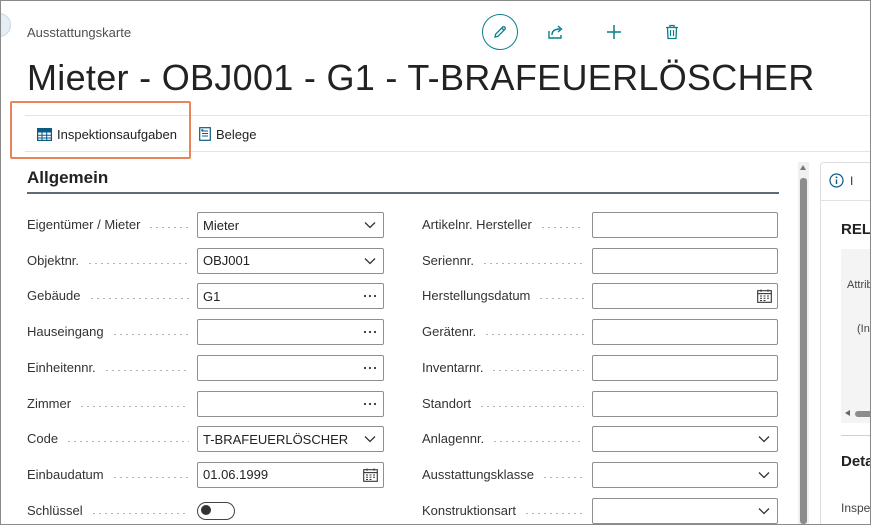 The width and height of the screenshot is (871, 525). Describe the element at coordinates (685, 403) in the screenshot. I see `input-standort` at that location.